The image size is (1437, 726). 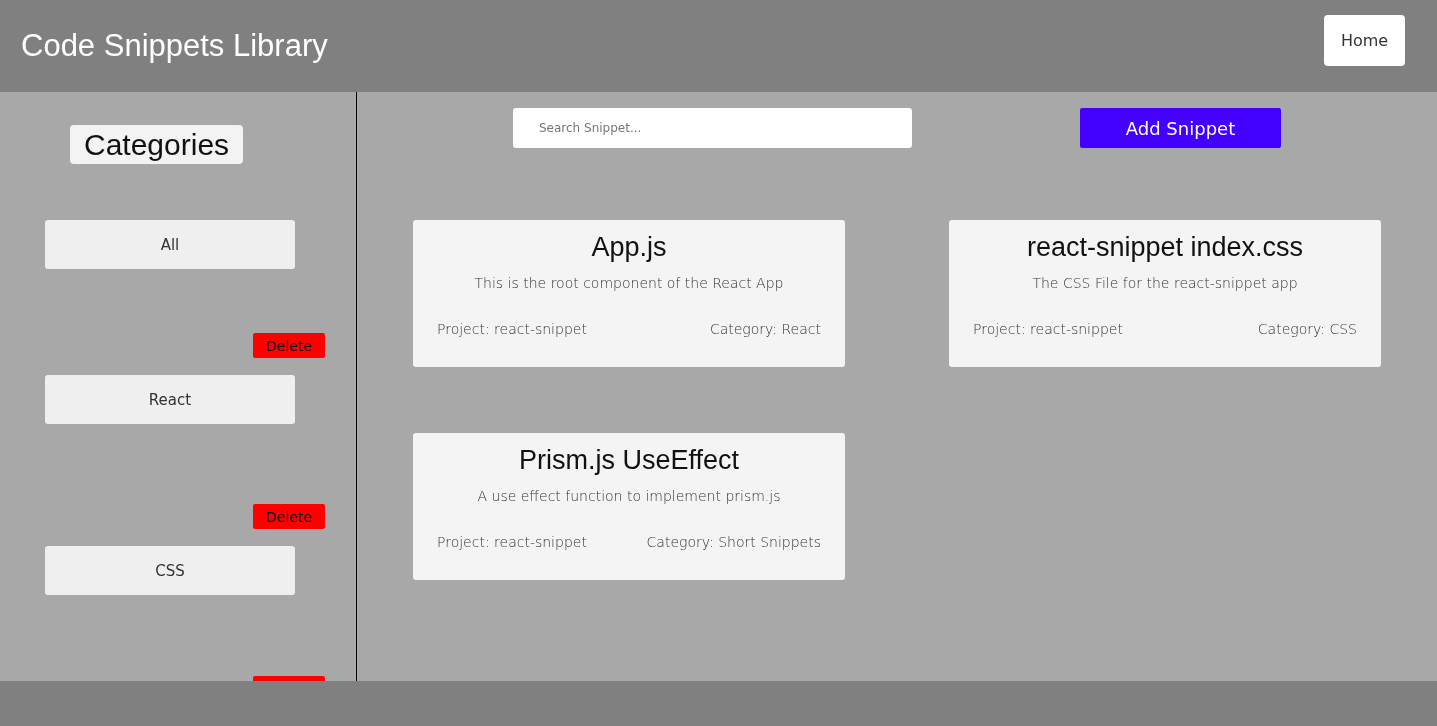 I want to click on snippet-title: react-snippet index.css, so click(x=1165, y=247).